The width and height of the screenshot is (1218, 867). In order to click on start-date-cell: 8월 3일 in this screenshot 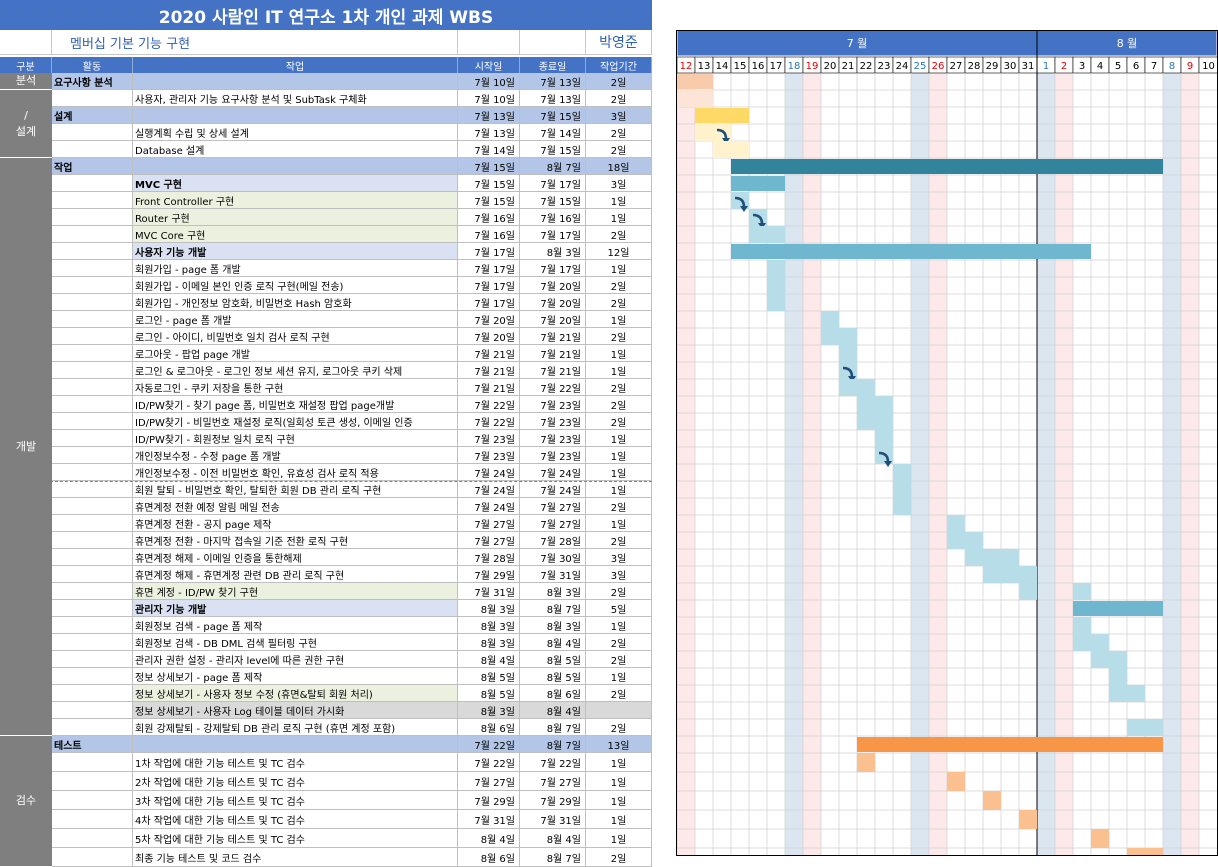, I will do `click(489, 710)`.